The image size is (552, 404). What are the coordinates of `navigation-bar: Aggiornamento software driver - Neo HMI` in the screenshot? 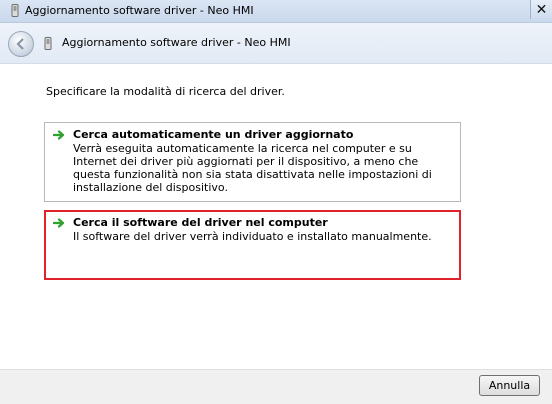 It's located at (276, 43).